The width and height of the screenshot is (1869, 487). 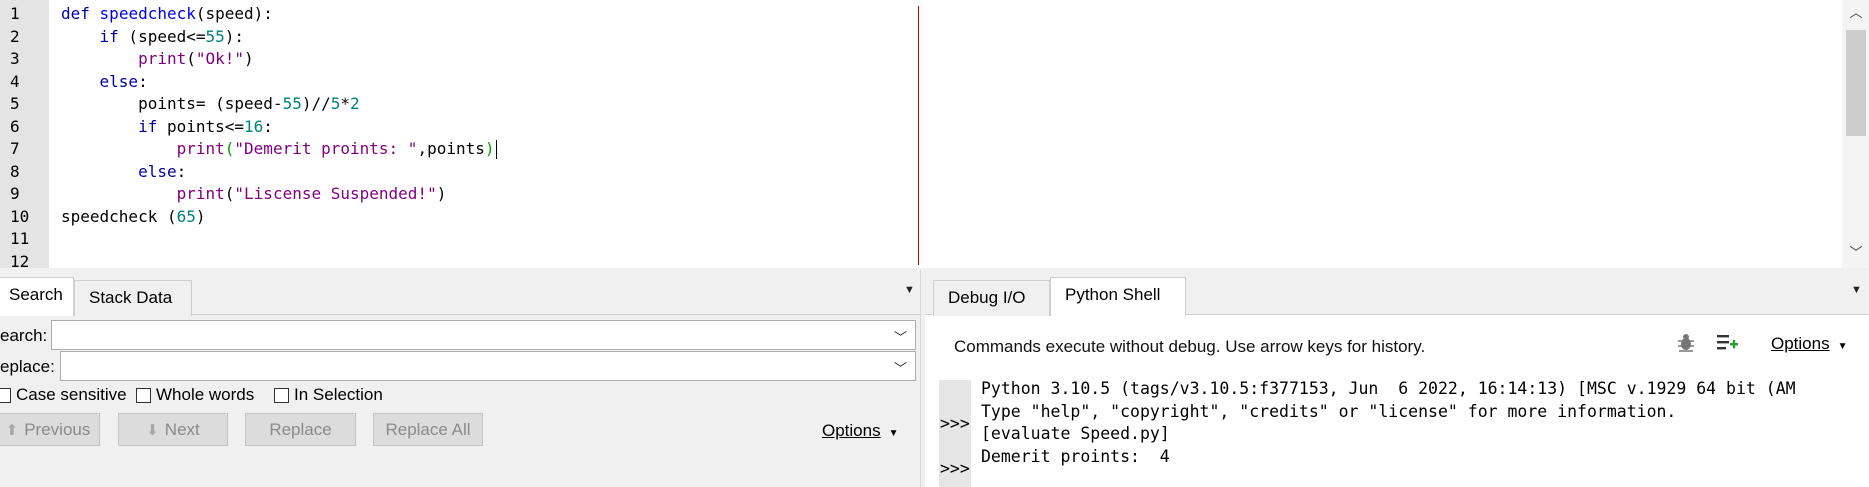 I want to click on keyword: def, so click(x=75, y=13).